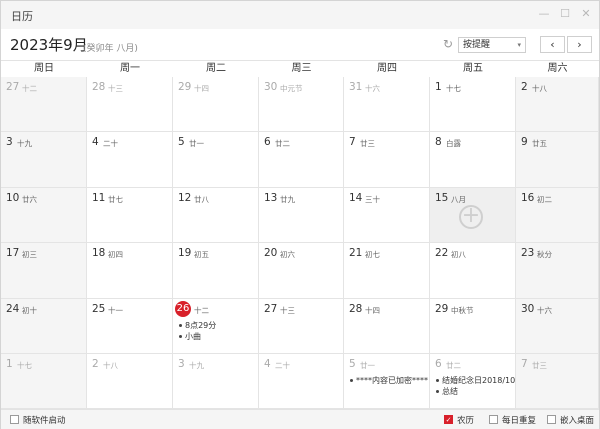  I want to click on day-cell: 25 十一, so click(130, 326).